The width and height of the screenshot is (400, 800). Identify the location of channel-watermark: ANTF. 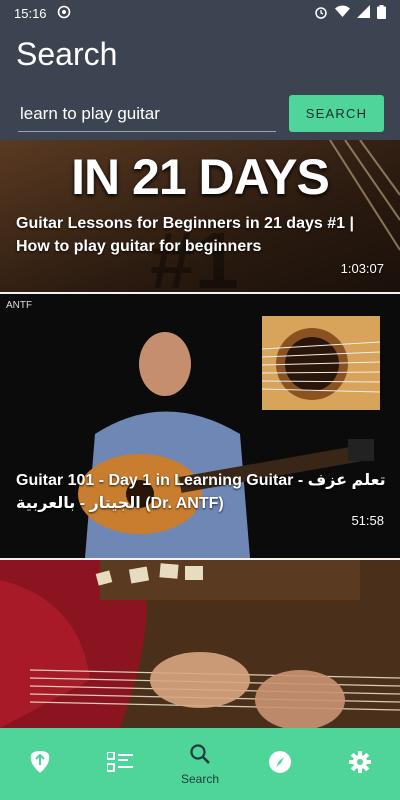
(19, 305).